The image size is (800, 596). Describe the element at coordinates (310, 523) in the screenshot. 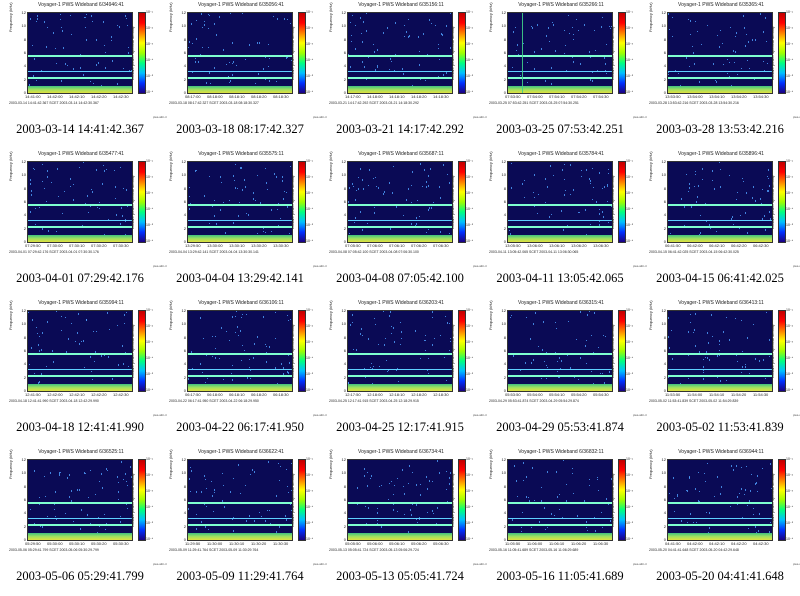

I see `colorbar-tick-label: 10⁻⁵` at that location.